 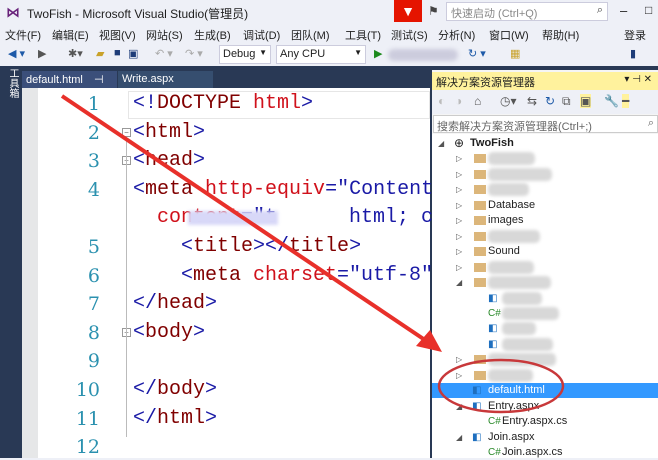 I want to click on save-icon: ■, so click(x=117, y=53).